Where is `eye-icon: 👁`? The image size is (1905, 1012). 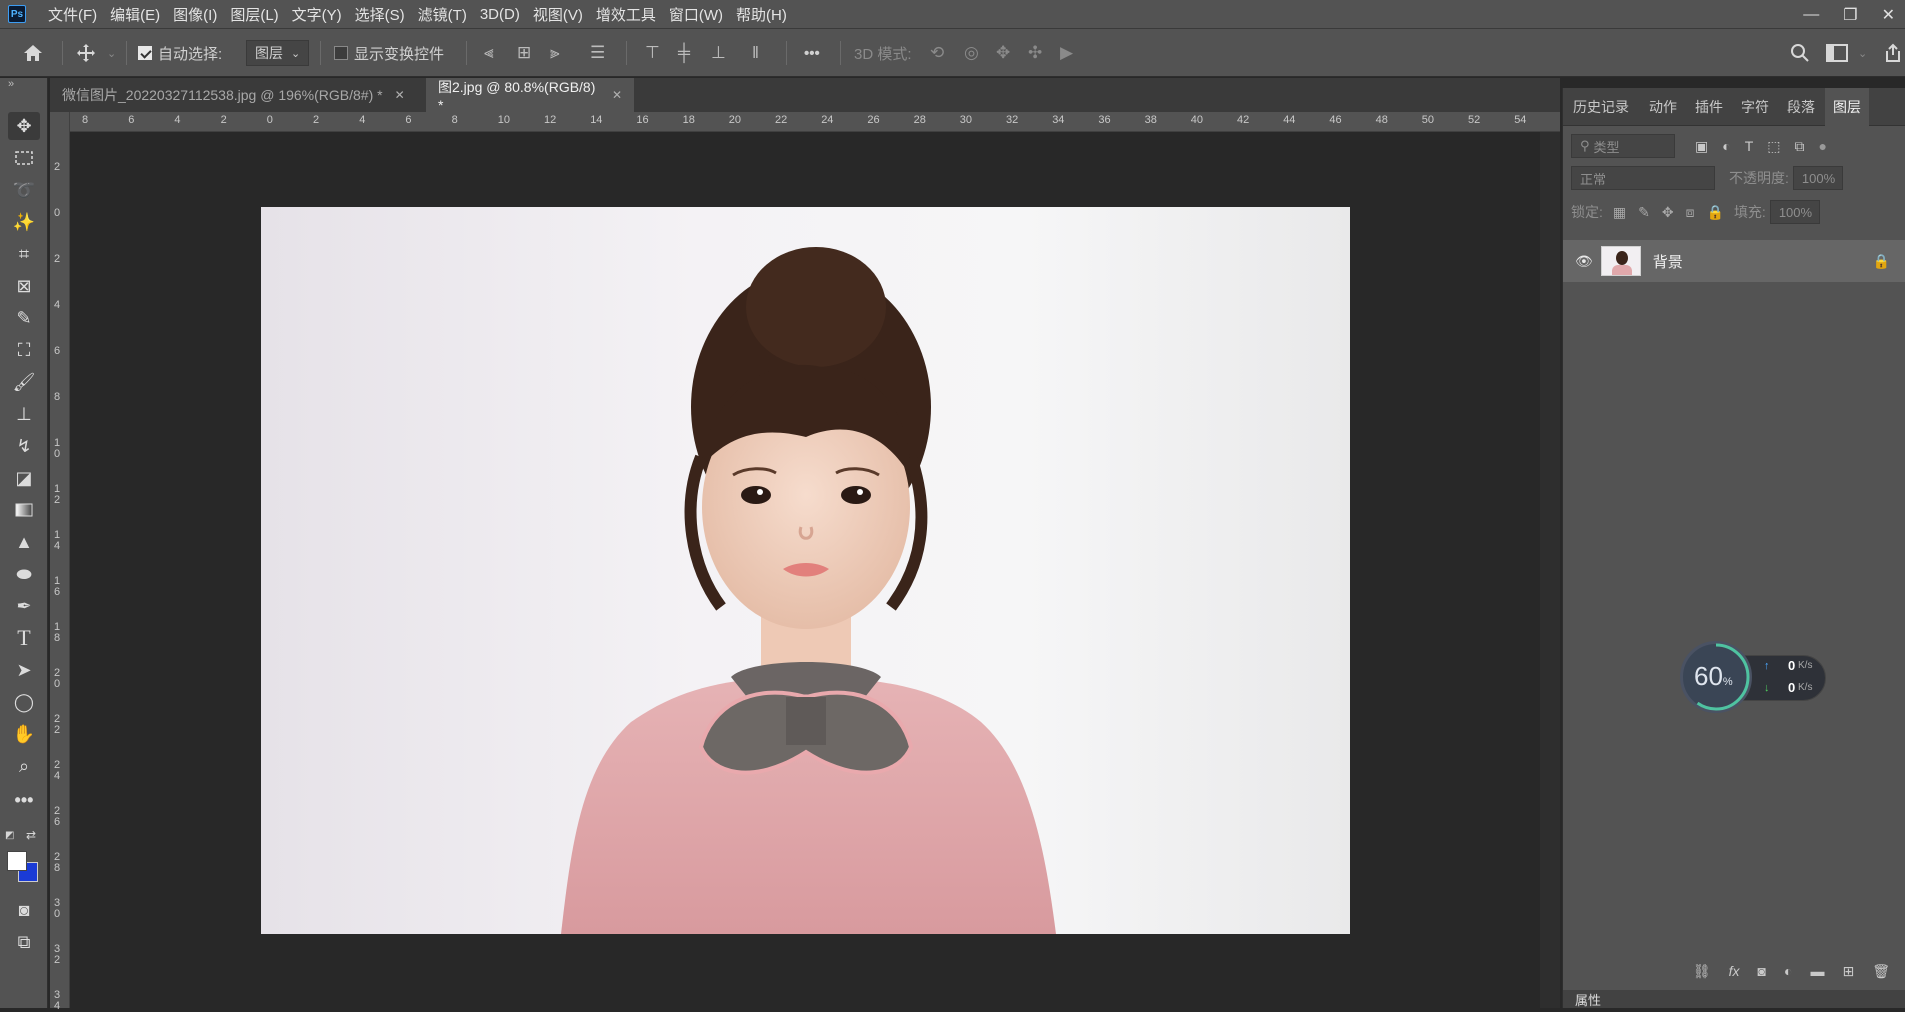
eye-icon: 👁 is located at coordinates (1584, 261).